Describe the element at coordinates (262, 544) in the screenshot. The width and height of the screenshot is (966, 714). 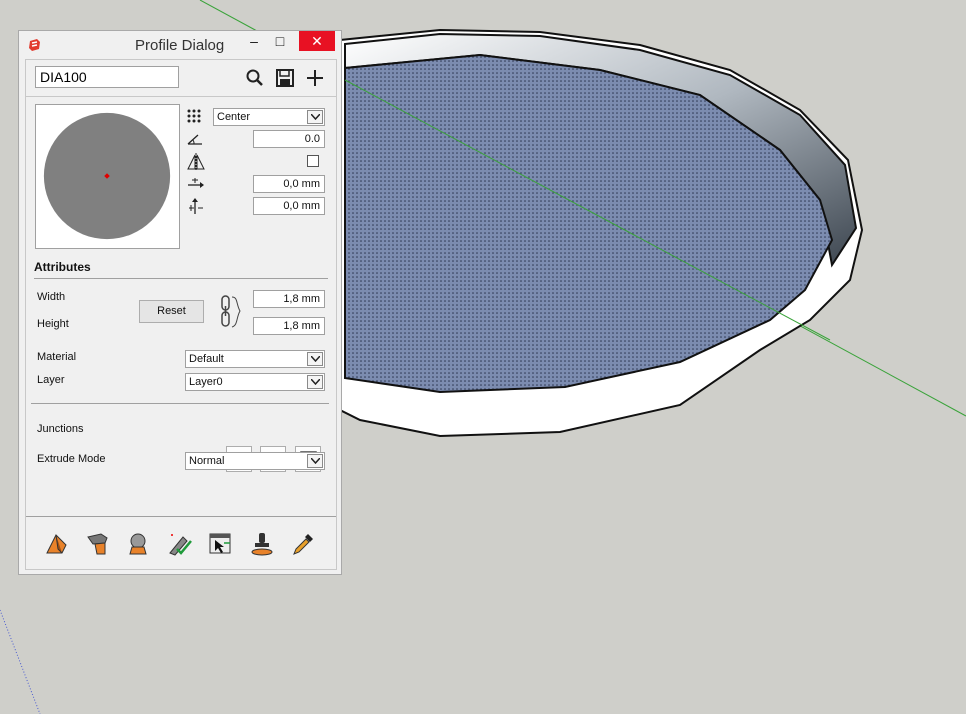
I see `stamp-icon` at that location.